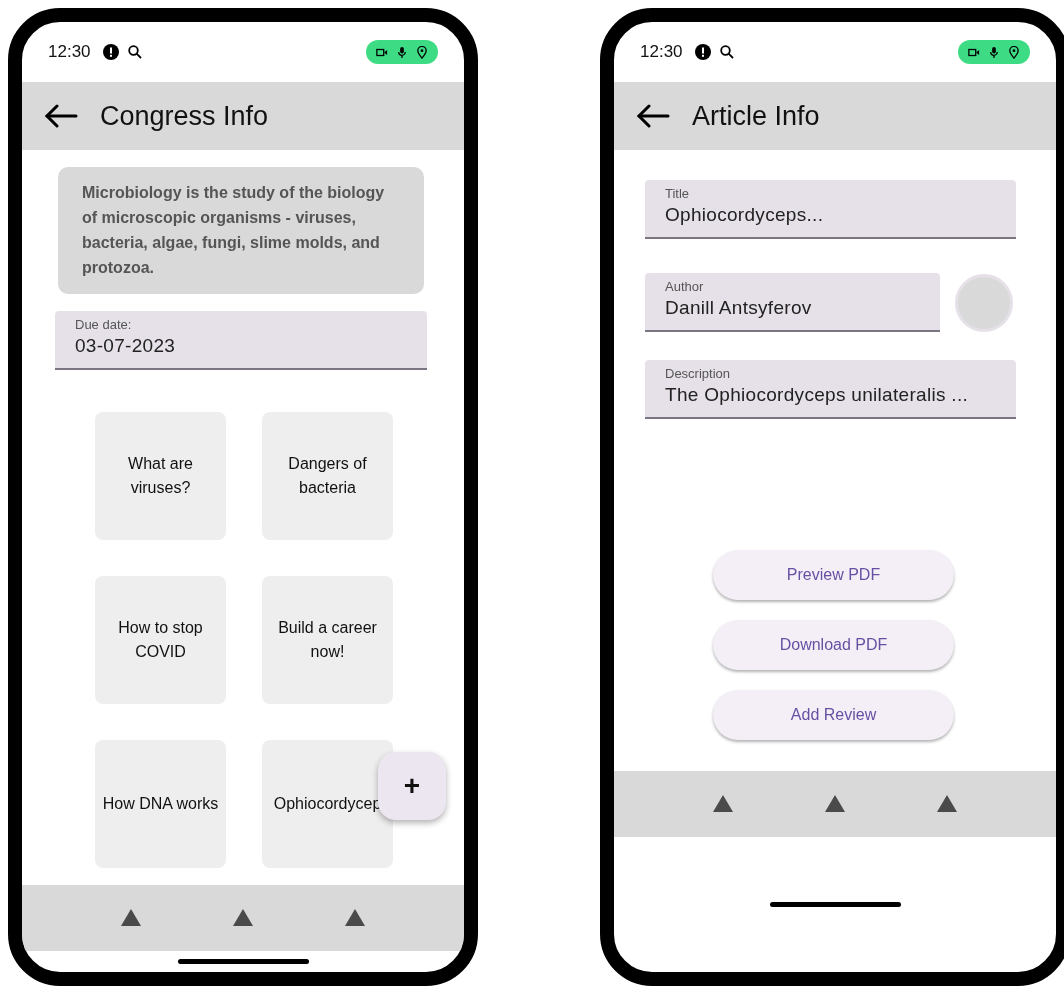 The image size is (1064, 986). What do you see at coordinates (241, 230) in the screenshot?
I see `description-card: Microbiology is the study of the biology of microscopic organisms - viruses, bacteria, algae, fungi, slime molds, and protozoa.` at bounding box center [241, 230].